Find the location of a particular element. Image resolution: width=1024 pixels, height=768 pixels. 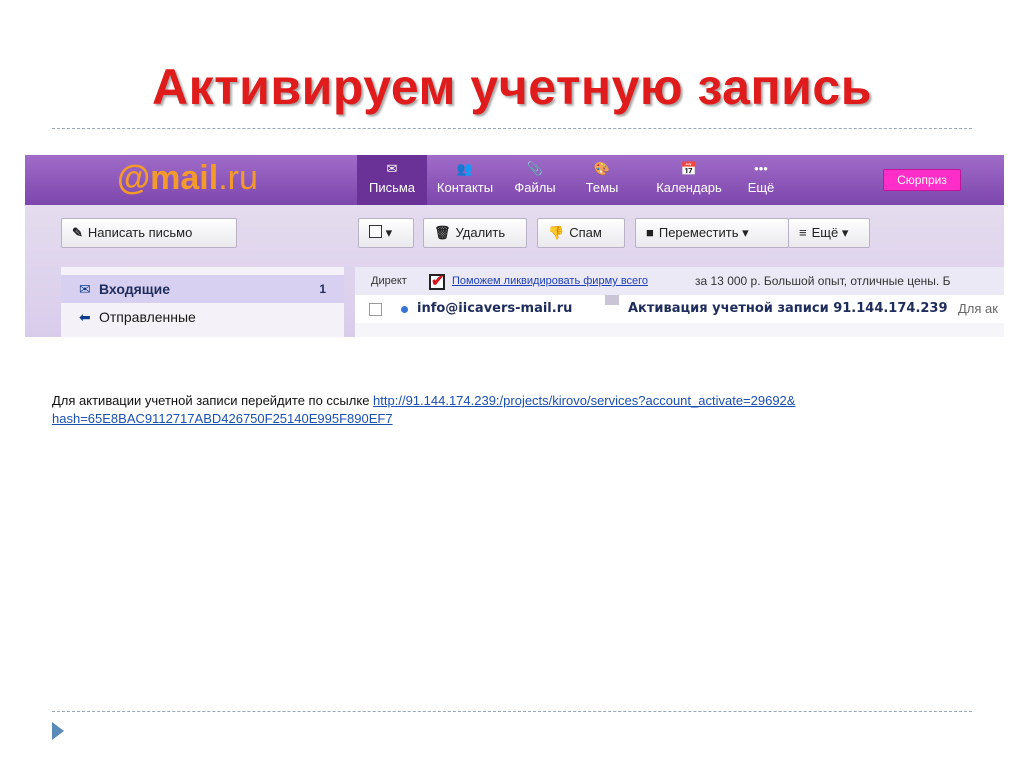

folder-icon: ■ is located at coordinates (650, 232).